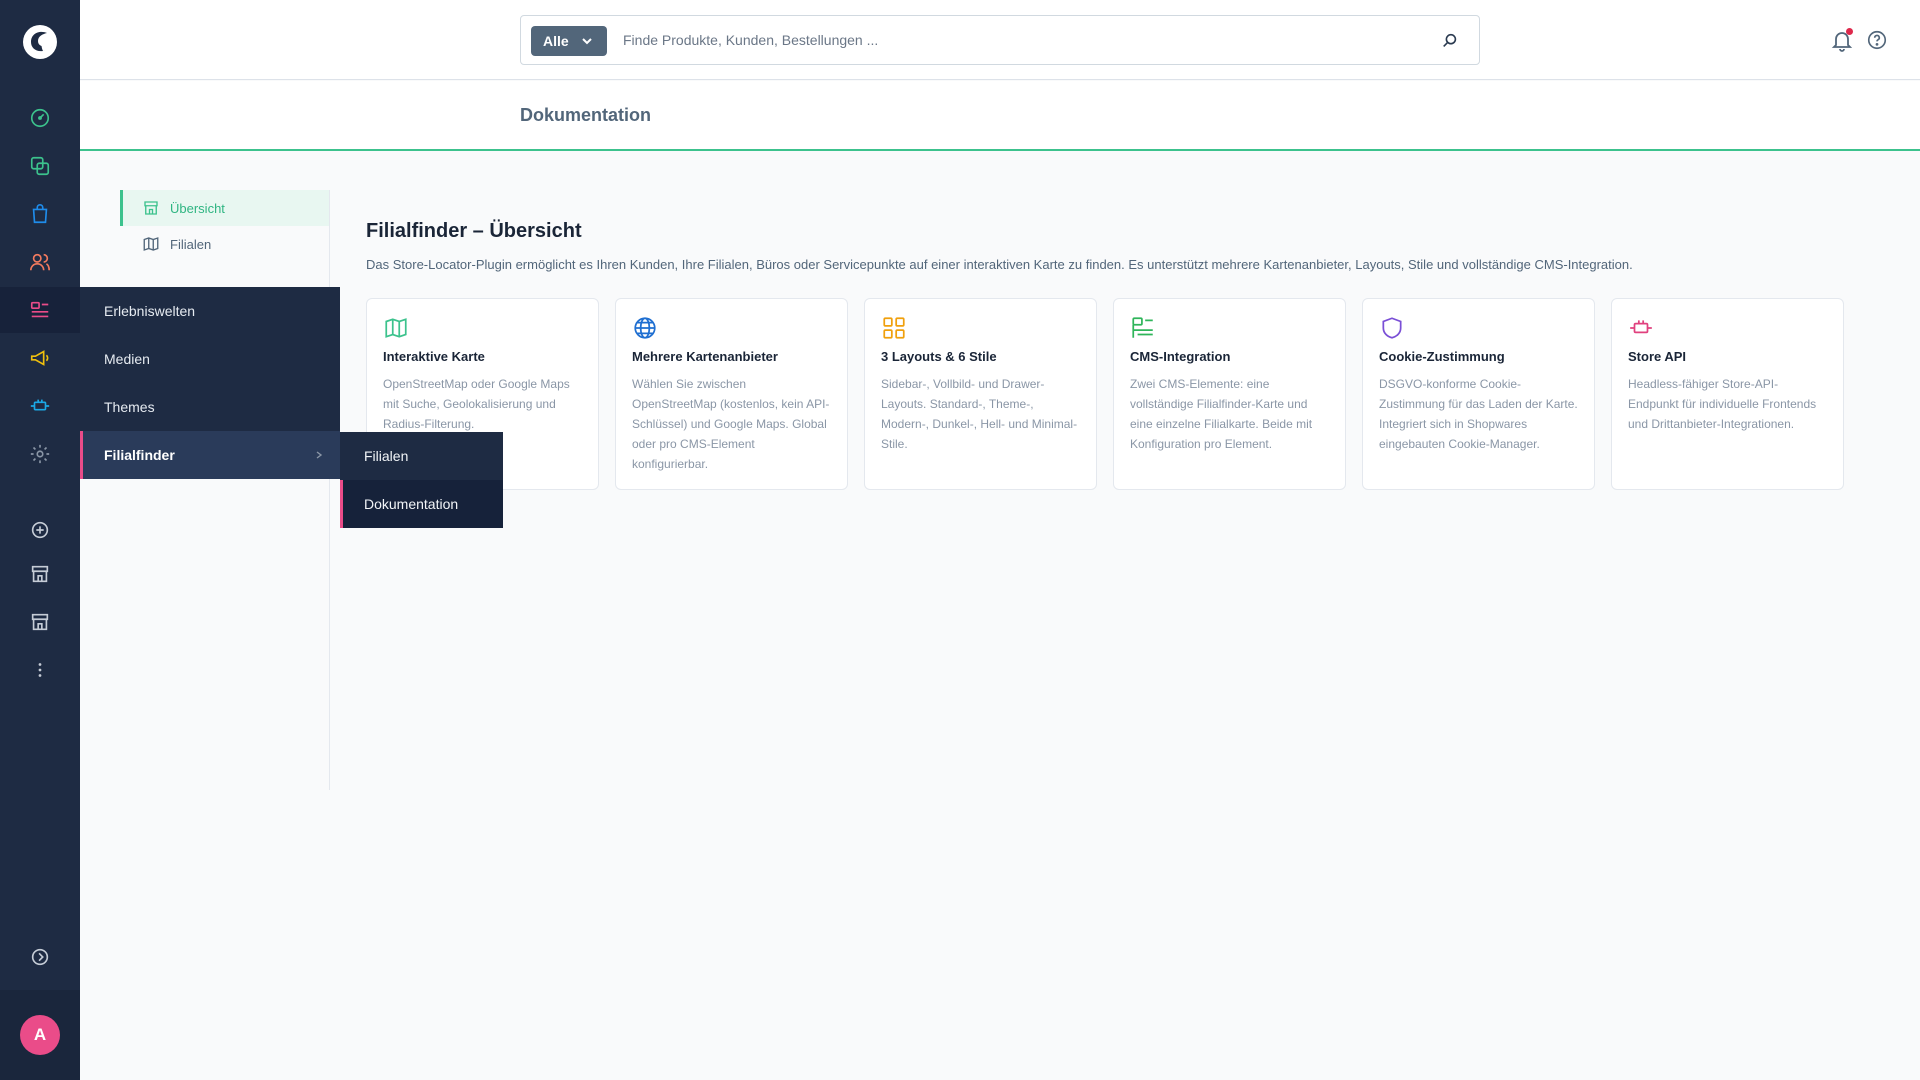  Describe the element at coordinates (224, 244) in the screenshot. I see `subnav-item-stores: Filialen` at that location.